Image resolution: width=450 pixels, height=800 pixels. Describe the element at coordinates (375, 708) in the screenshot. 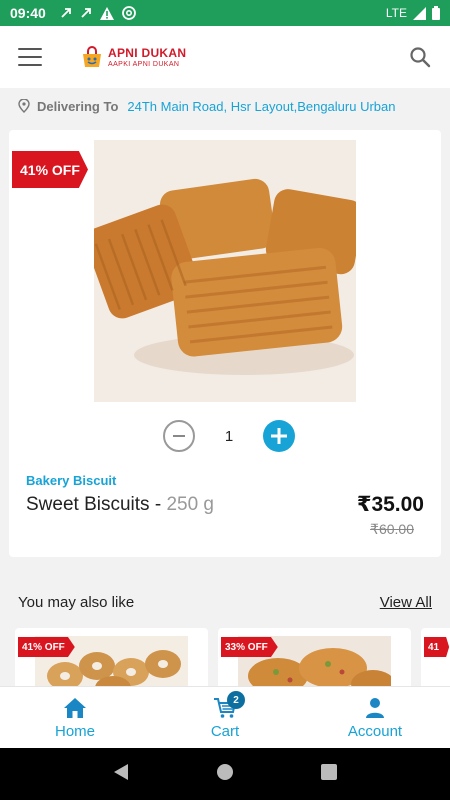

I see `account-icon` at that location.